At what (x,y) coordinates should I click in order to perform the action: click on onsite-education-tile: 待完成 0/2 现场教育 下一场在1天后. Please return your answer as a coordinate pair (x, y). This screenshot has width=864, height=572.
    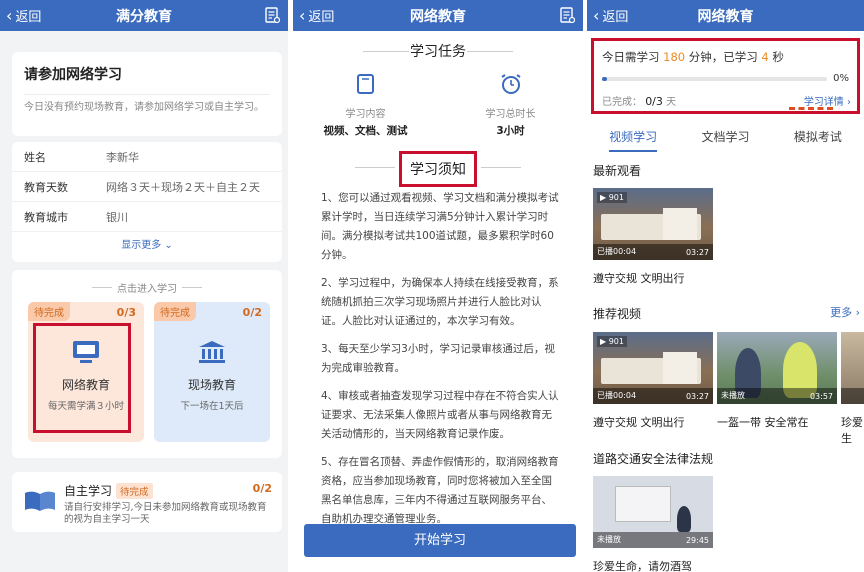
    Looking at the image, I should click on (212, 372).